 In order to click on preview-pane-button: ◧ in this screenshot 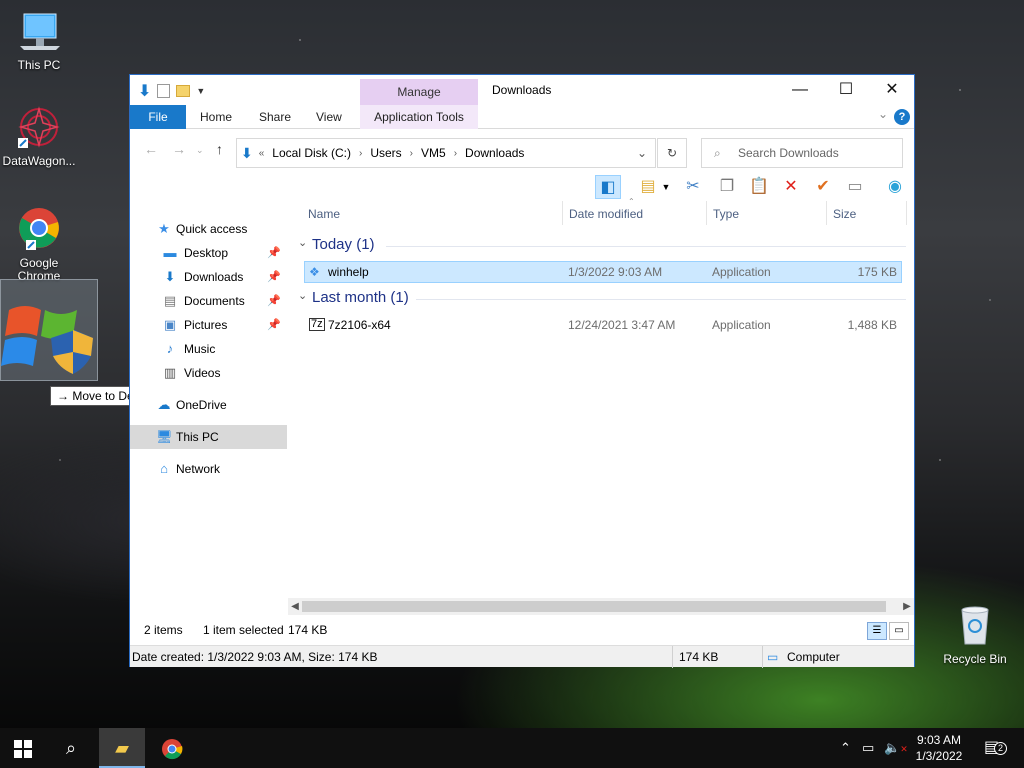, I will do `click(608, 187)`.